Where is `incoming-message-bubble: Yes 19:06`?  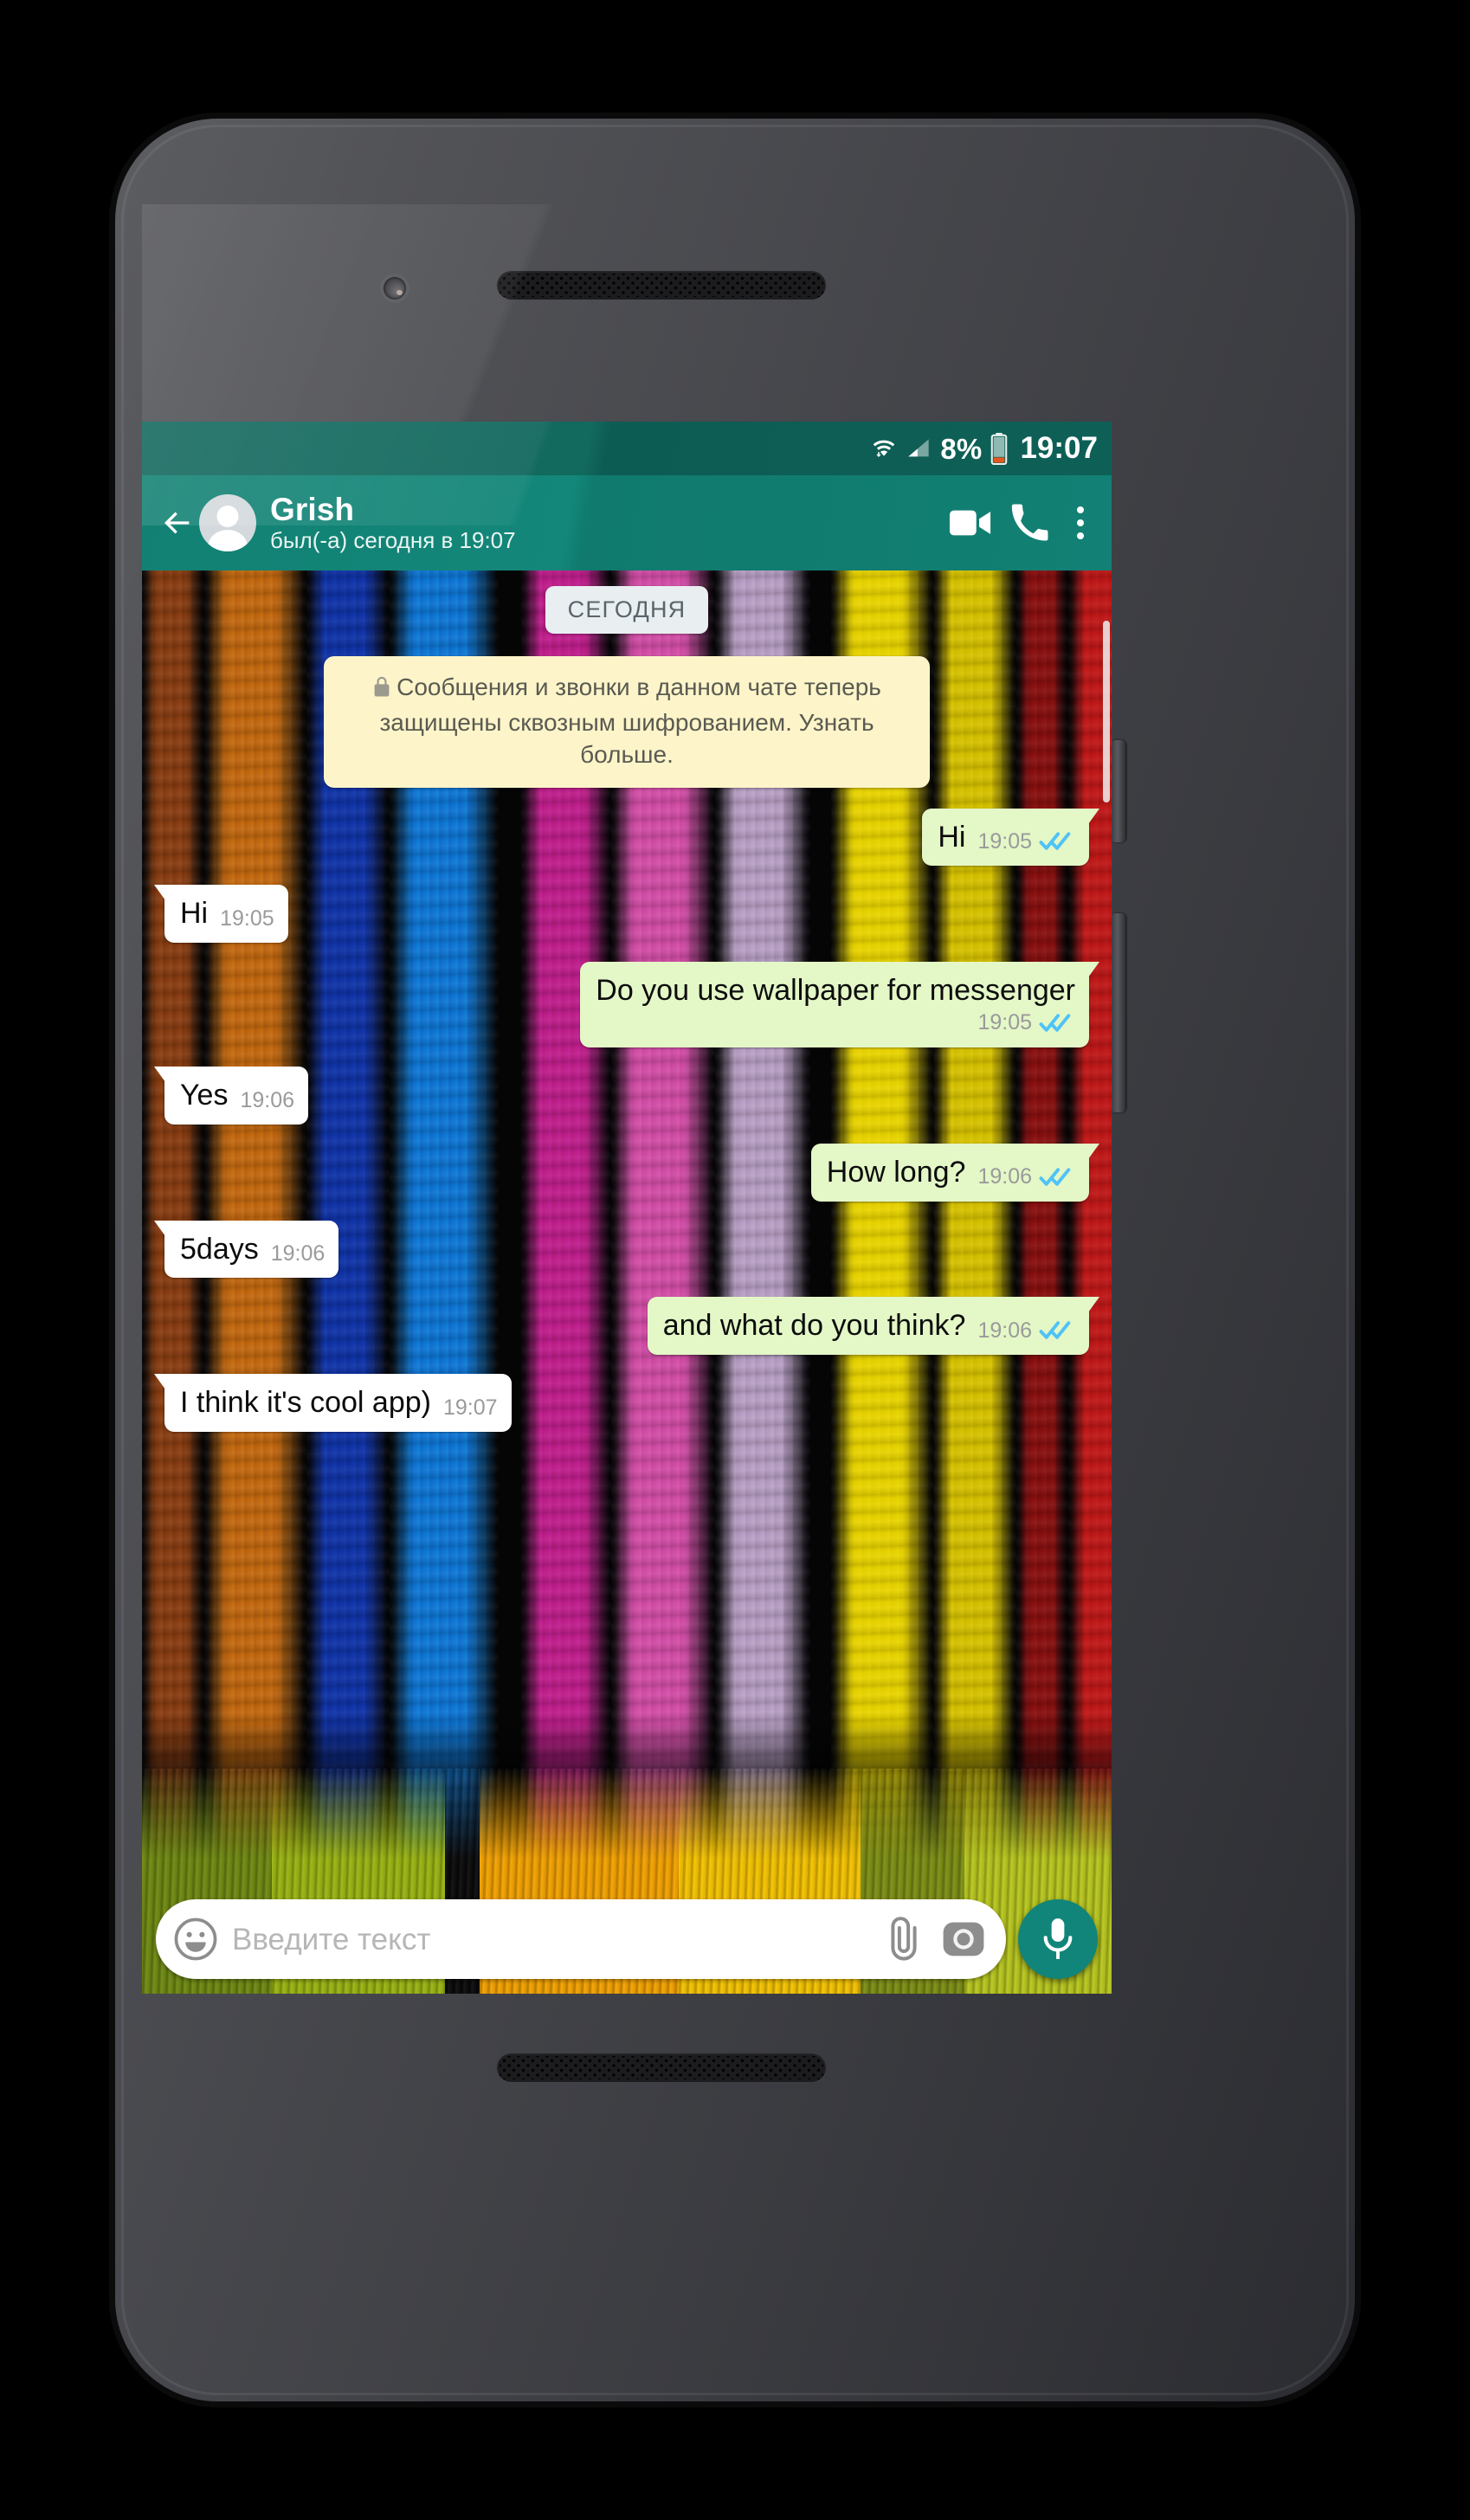 incoming-message-bubble: Yes 19:06 is located at coordinates (231, 1095).